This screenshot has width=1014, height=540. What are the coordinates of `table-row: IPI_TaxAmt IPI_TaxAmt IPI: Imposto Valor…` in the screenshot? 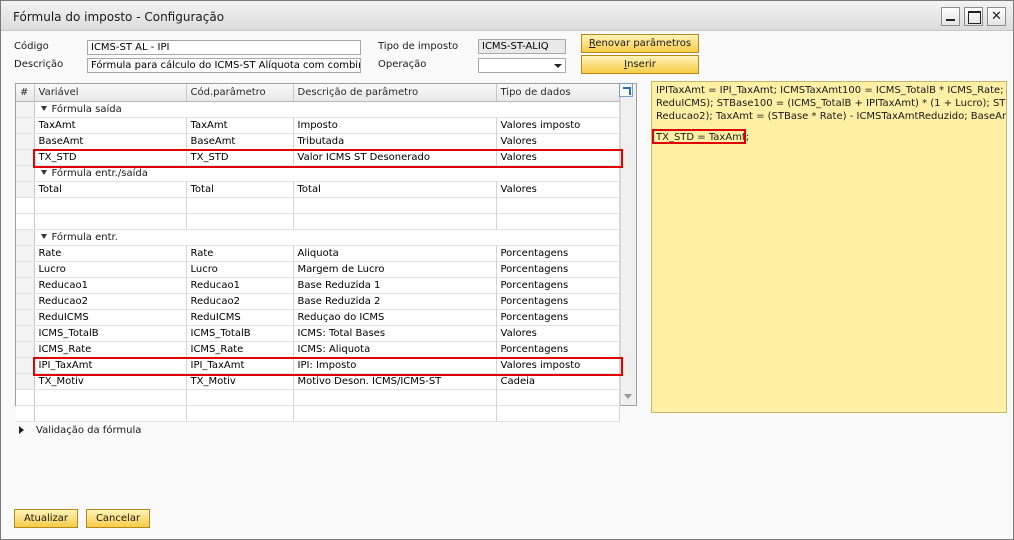 It's located at (318, 365).